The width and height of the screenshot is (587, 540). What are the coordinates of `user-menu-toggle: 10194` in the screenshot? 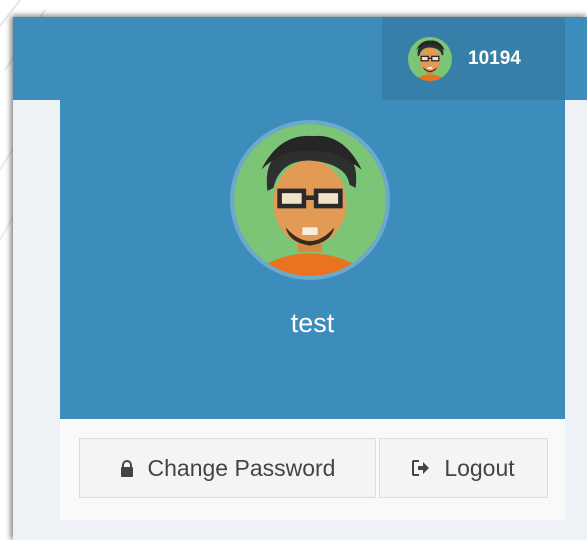 It's located at (473, 58).